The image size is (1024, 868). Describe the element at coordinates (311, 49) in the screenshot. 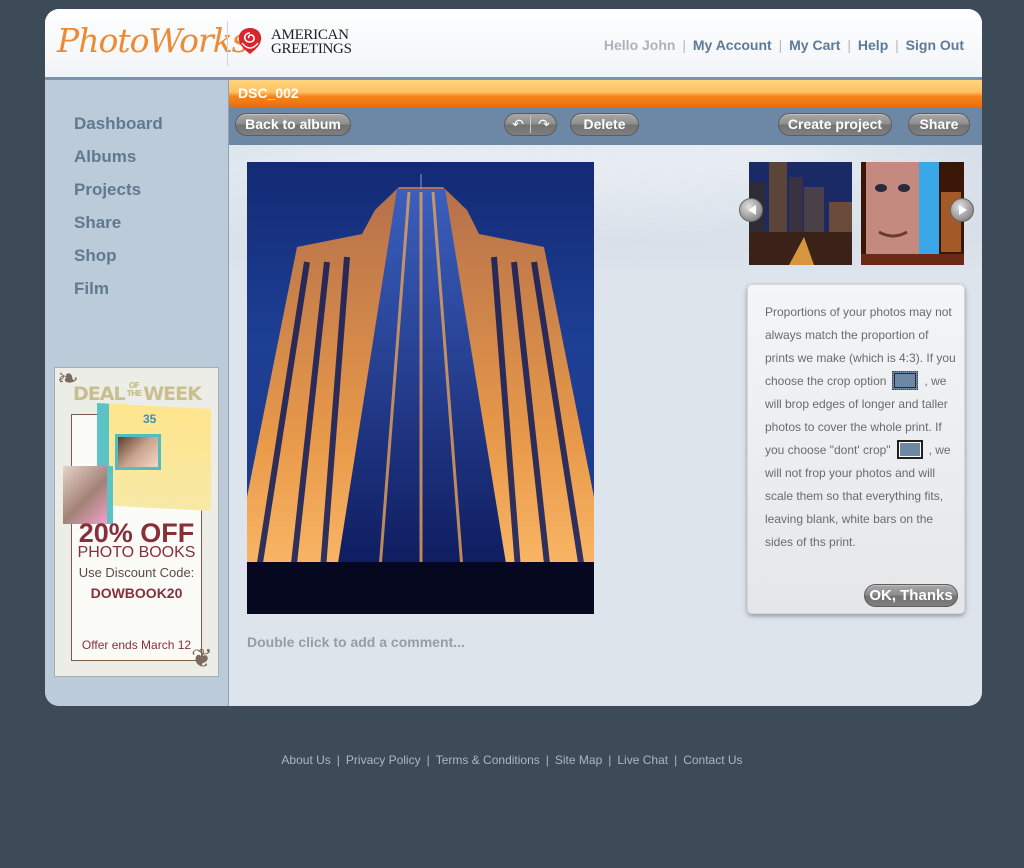

I see `partner-line-2: GREETINGS` at that location.